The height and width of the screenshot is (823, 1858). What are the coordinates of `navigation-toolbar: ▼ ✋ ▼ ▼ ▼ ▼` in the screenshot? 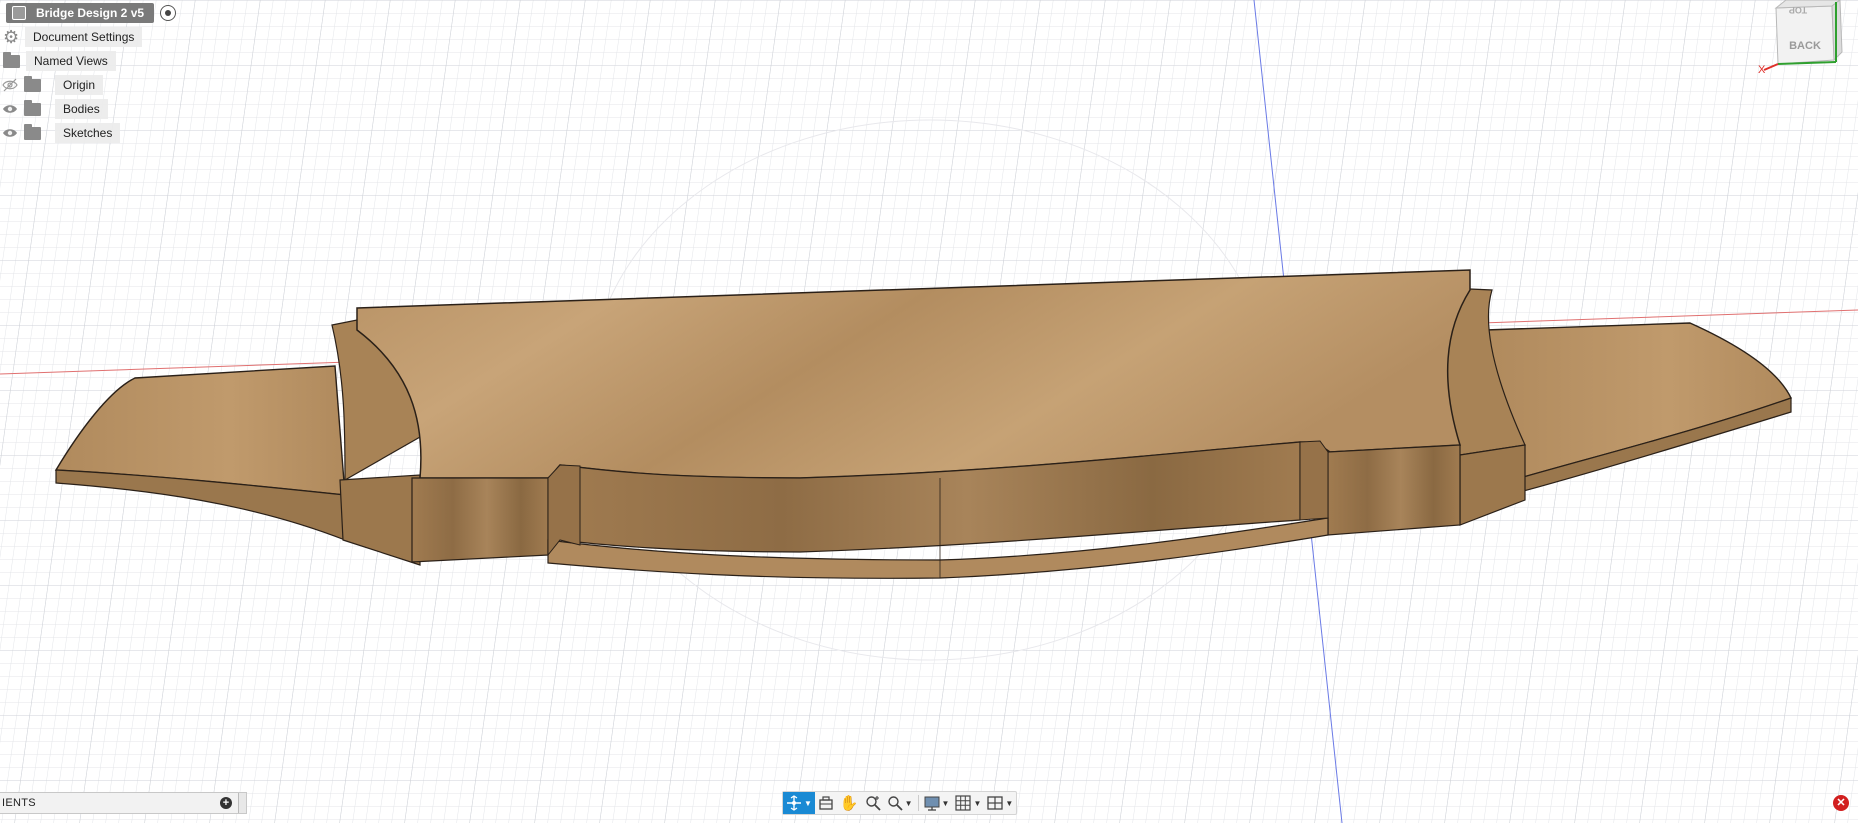 It's located at (900, 803).